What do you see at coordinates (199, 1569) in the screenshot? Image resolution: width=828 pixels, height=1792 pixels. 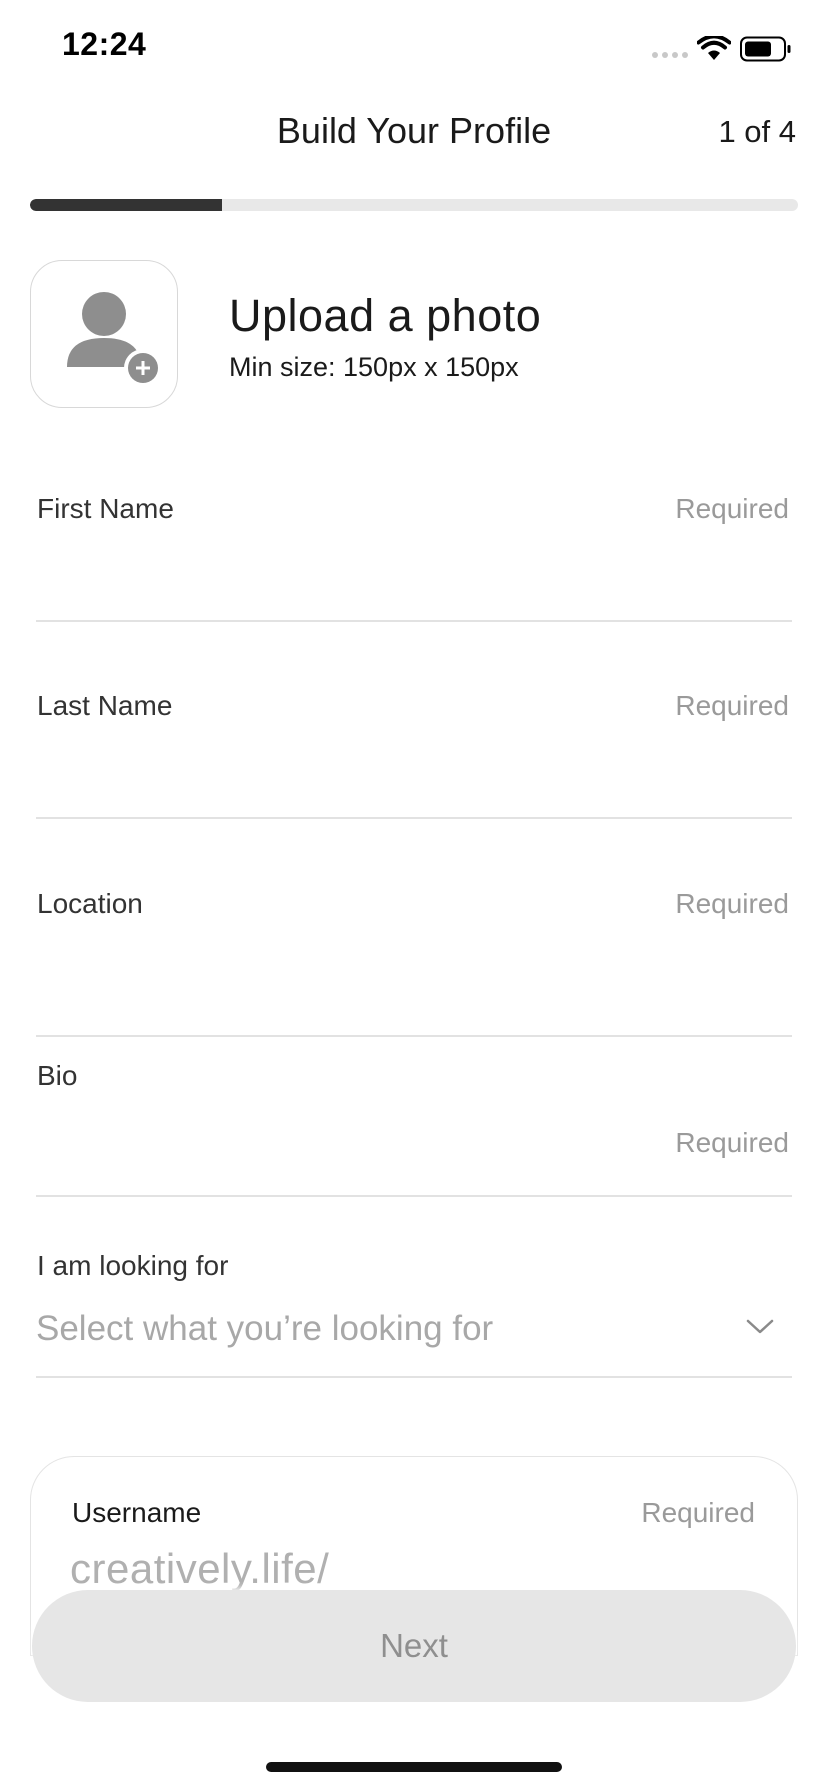 I see `username-input: creatively.life/` at bounding box center [199, 1569].